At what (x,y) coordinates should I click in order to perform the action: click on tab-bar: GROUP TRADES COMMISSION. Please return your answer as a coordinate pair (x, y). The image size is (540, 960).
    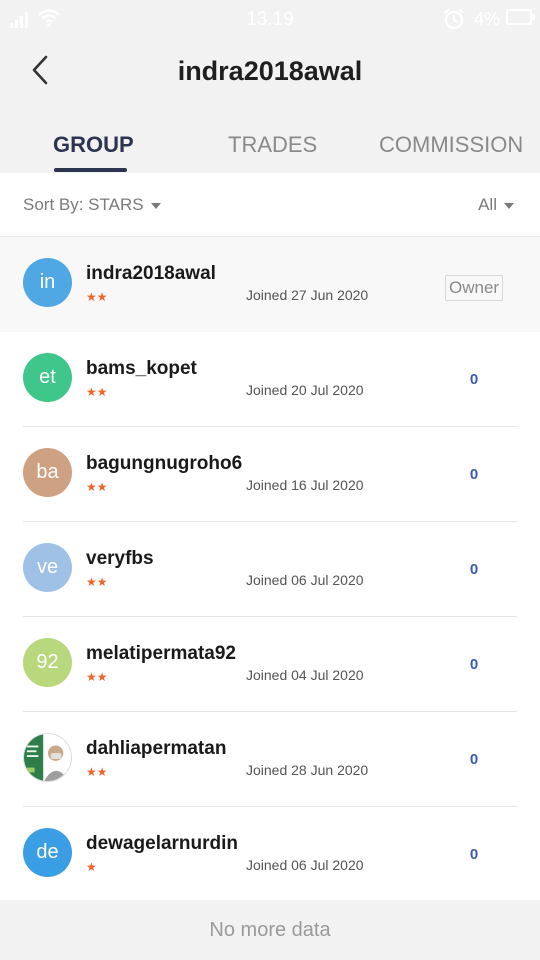
    Looking at the image, I should click on (270, 145).